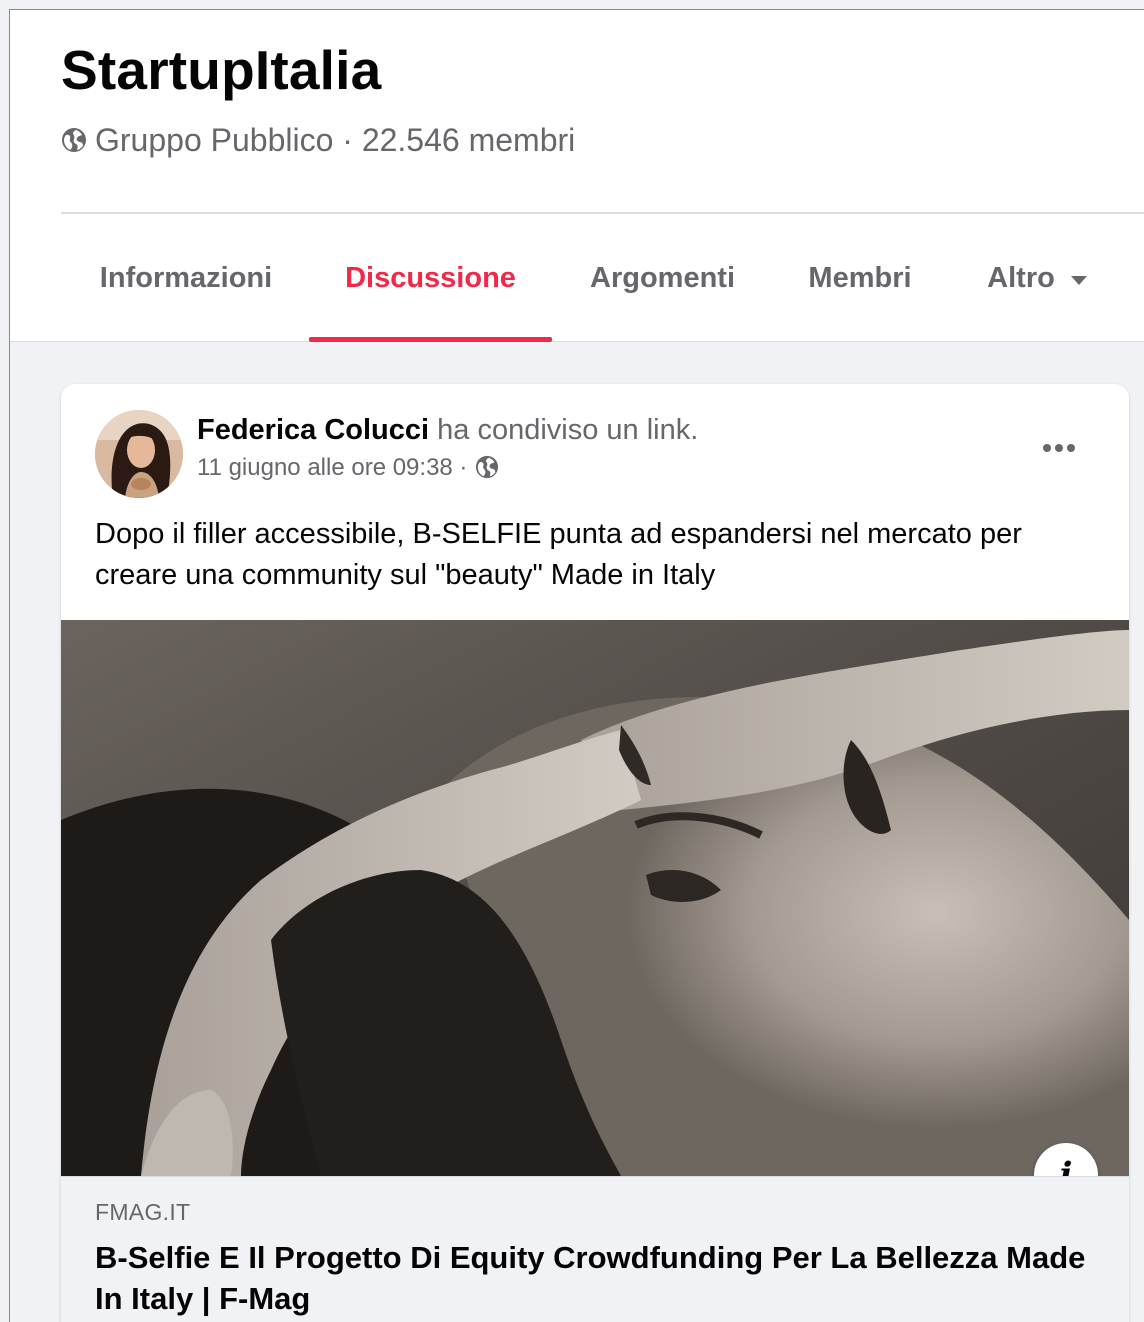 This screenshot has height=1322, width=1144. I want to click on post-action: ha condiviso un link., so click(568, 430).